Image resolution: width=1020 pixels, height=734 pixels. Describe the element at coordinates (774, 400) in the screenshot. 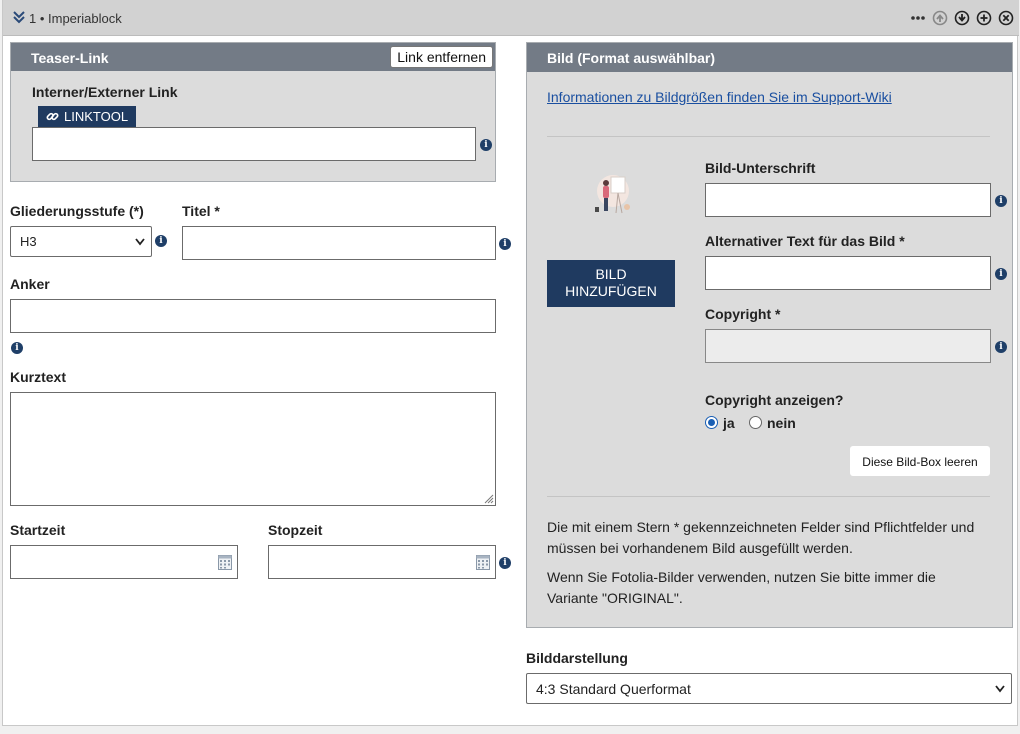

I see `show-copyright-label: Copyright anzeigen?` at that location.